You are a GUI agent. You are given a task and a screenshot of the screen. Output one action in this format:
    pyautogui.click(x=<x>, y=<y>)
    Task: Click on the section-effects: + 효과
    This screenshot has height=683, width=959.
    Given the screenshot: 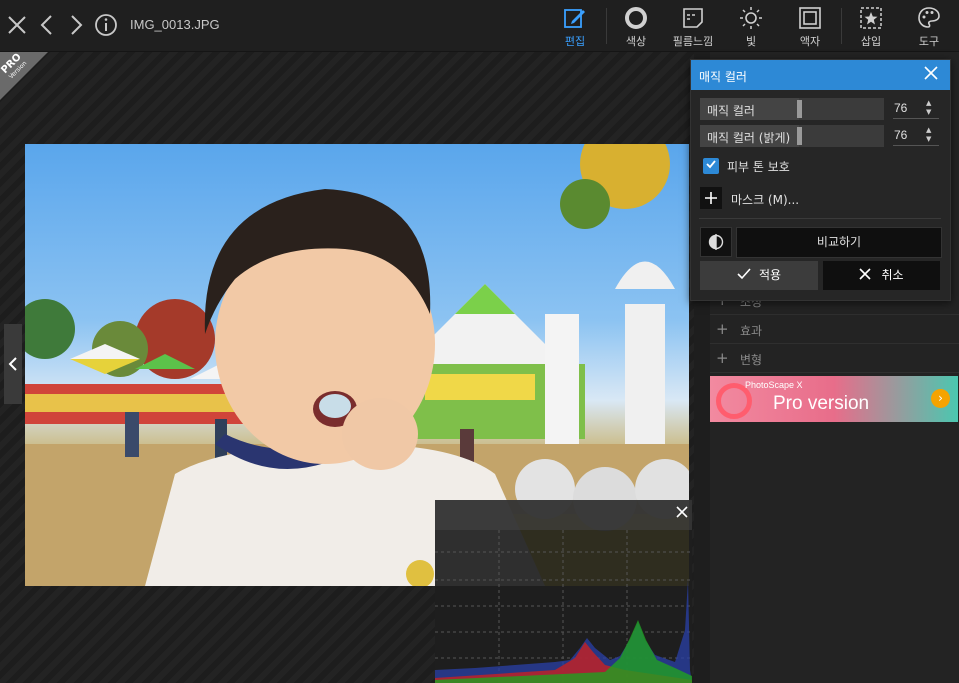 What is the action you would take?
    pyautogui.click(x=834, y=329)
    